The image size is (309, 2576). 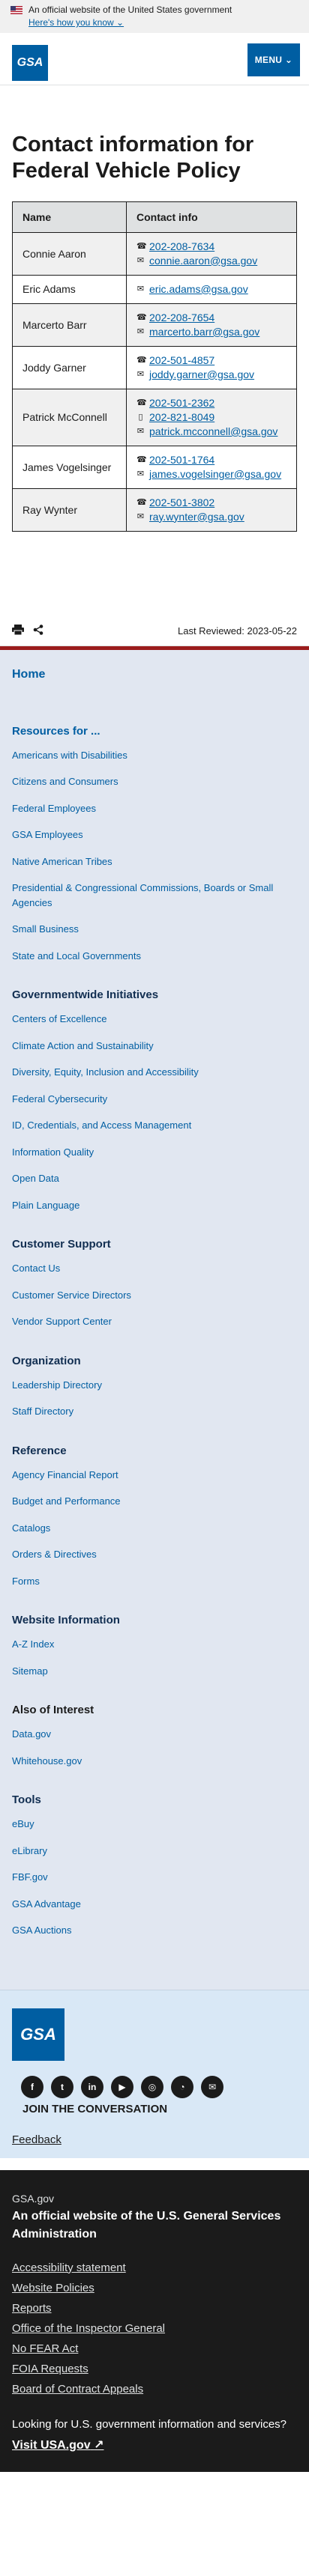 I want to click on nav-list-item: ID, Credentials, and Access Management, so click(x=154, y=1125).